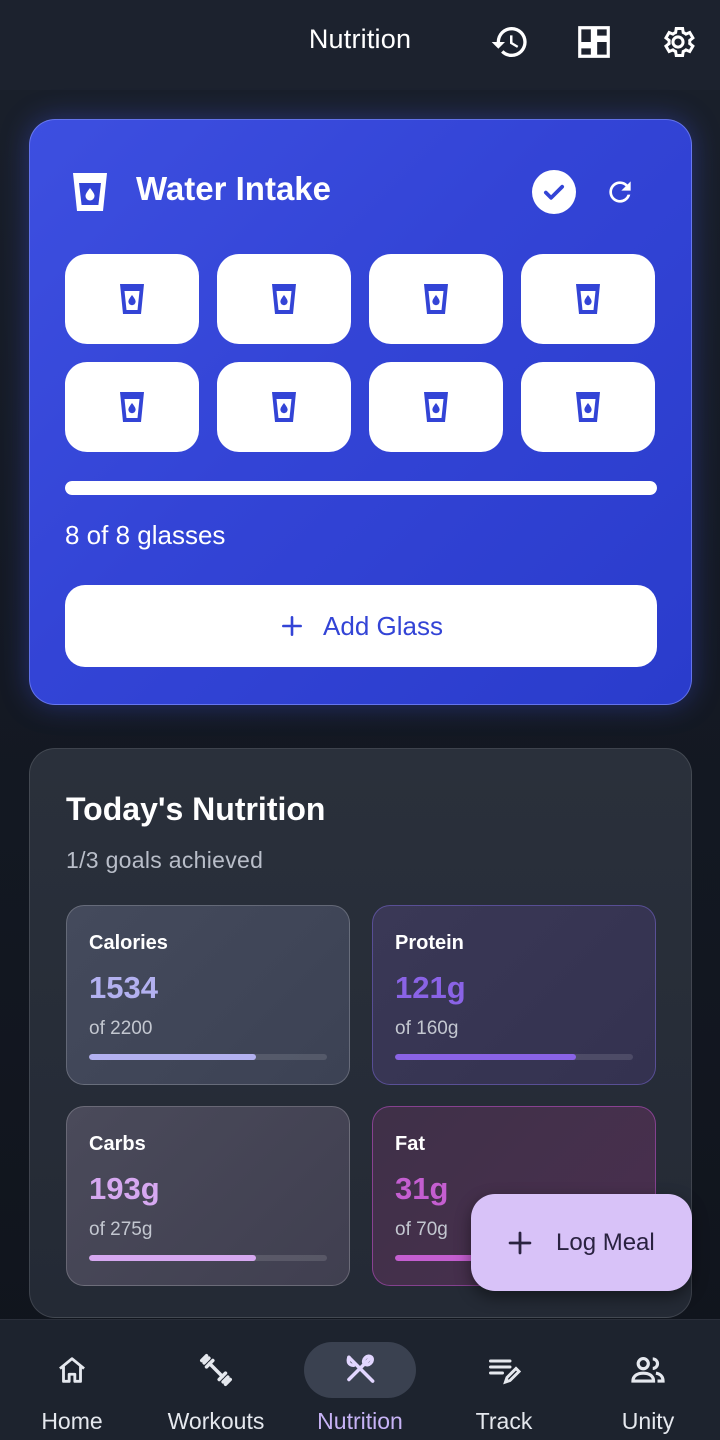 The height and width of the screenshot is (1440, 720). What do you see at coordinates (678, 42) in the screenshot?
I see `settings-gear-icon` at bounding box center [678, 42].